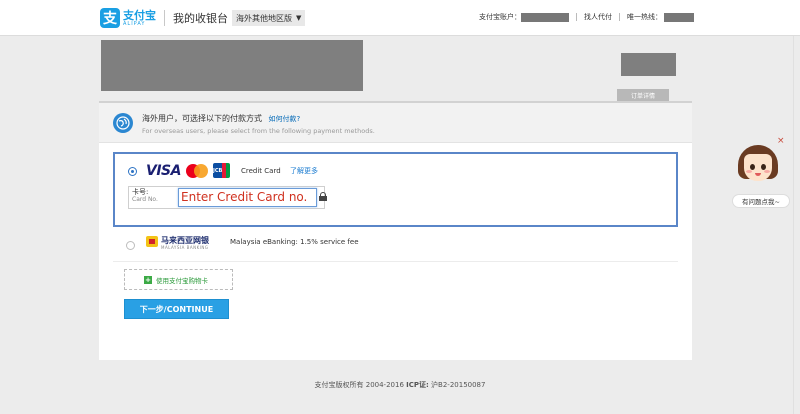  What do you see at coordinates (285, 119) in the screenshot?
I see `how-to-pay-link: 如何付款?` at bounding box center [285, 119].